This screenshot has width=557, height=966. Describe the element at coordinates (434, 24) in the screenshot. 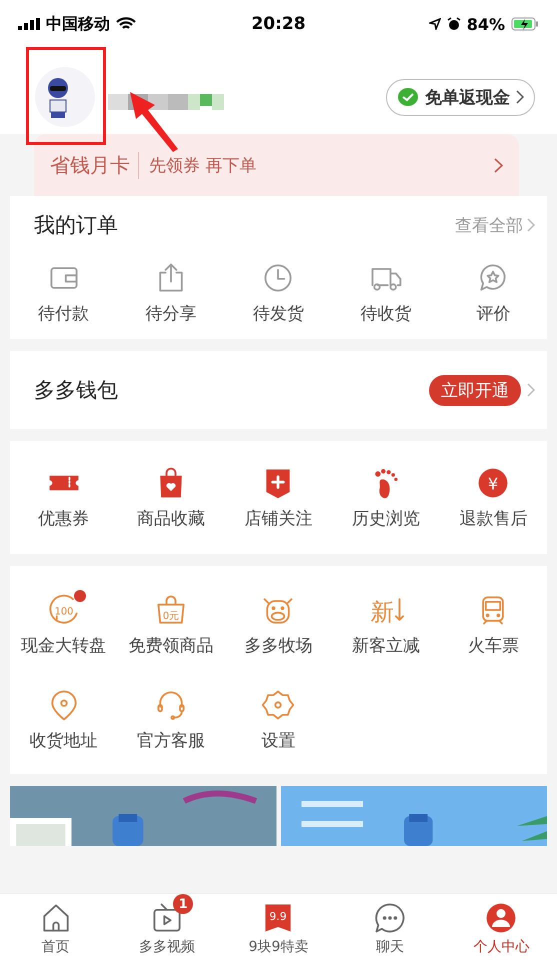

I see `location-icon` at that location.